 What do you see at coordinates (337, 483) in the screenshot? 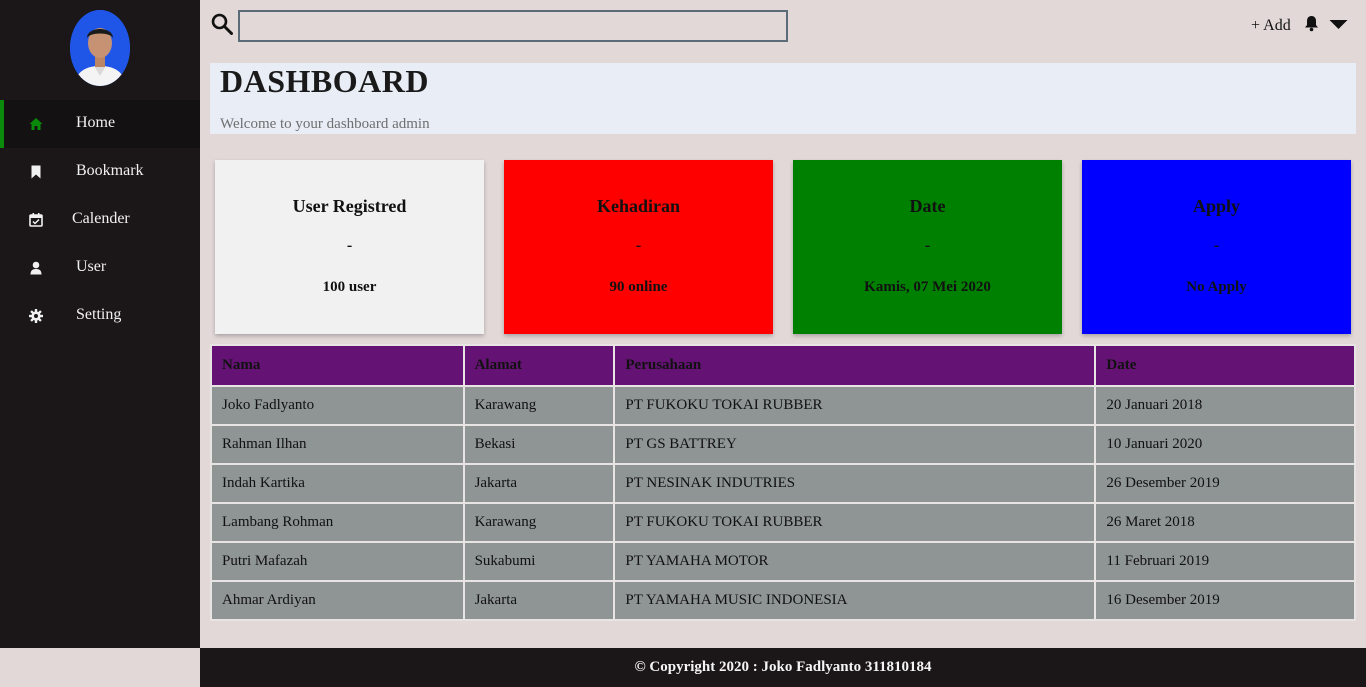
I see `table-cell: Indah Kartika` at bounding box center [337, 483].